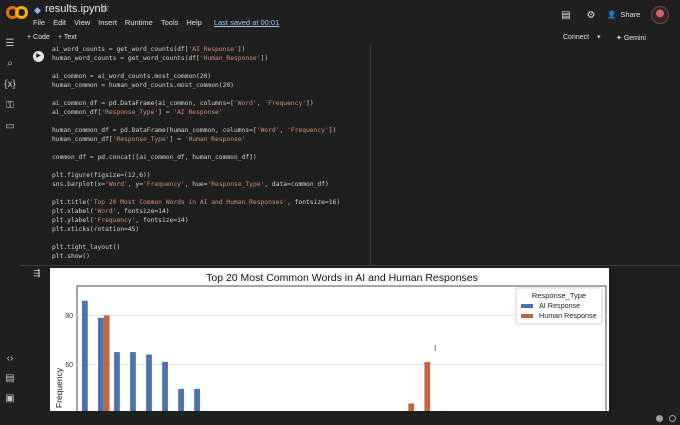  I want to click on status-dot, so click(659, 418).